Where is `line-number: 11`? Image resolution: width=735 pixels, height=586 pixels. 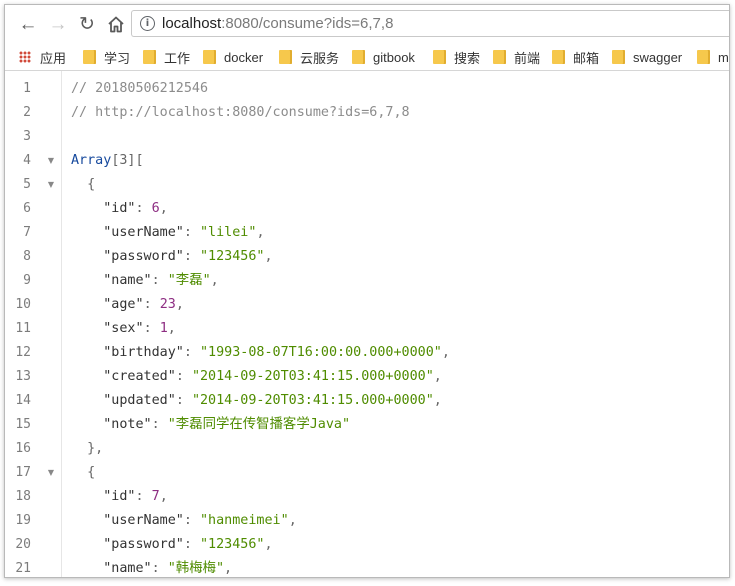 line-number: 11 is located at coordinates (23, 328).